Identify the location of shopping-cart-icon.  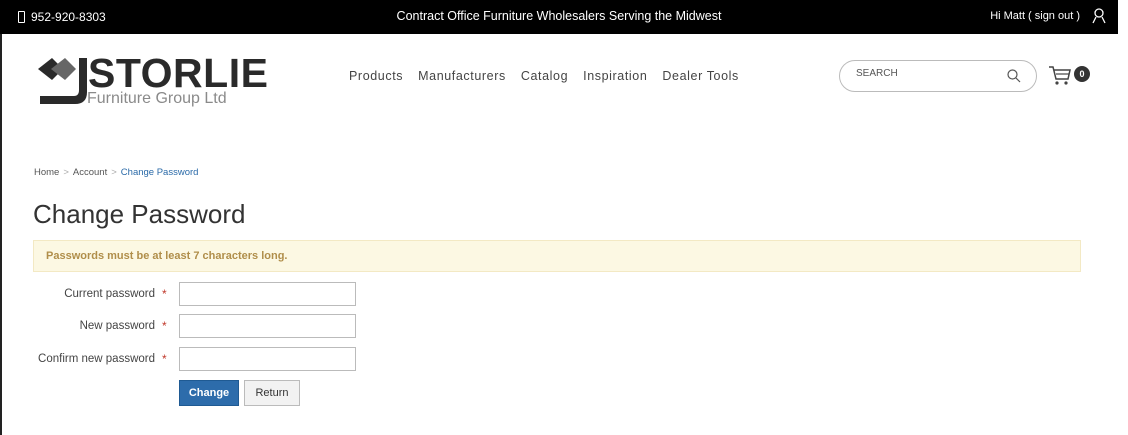
(1060, 75).